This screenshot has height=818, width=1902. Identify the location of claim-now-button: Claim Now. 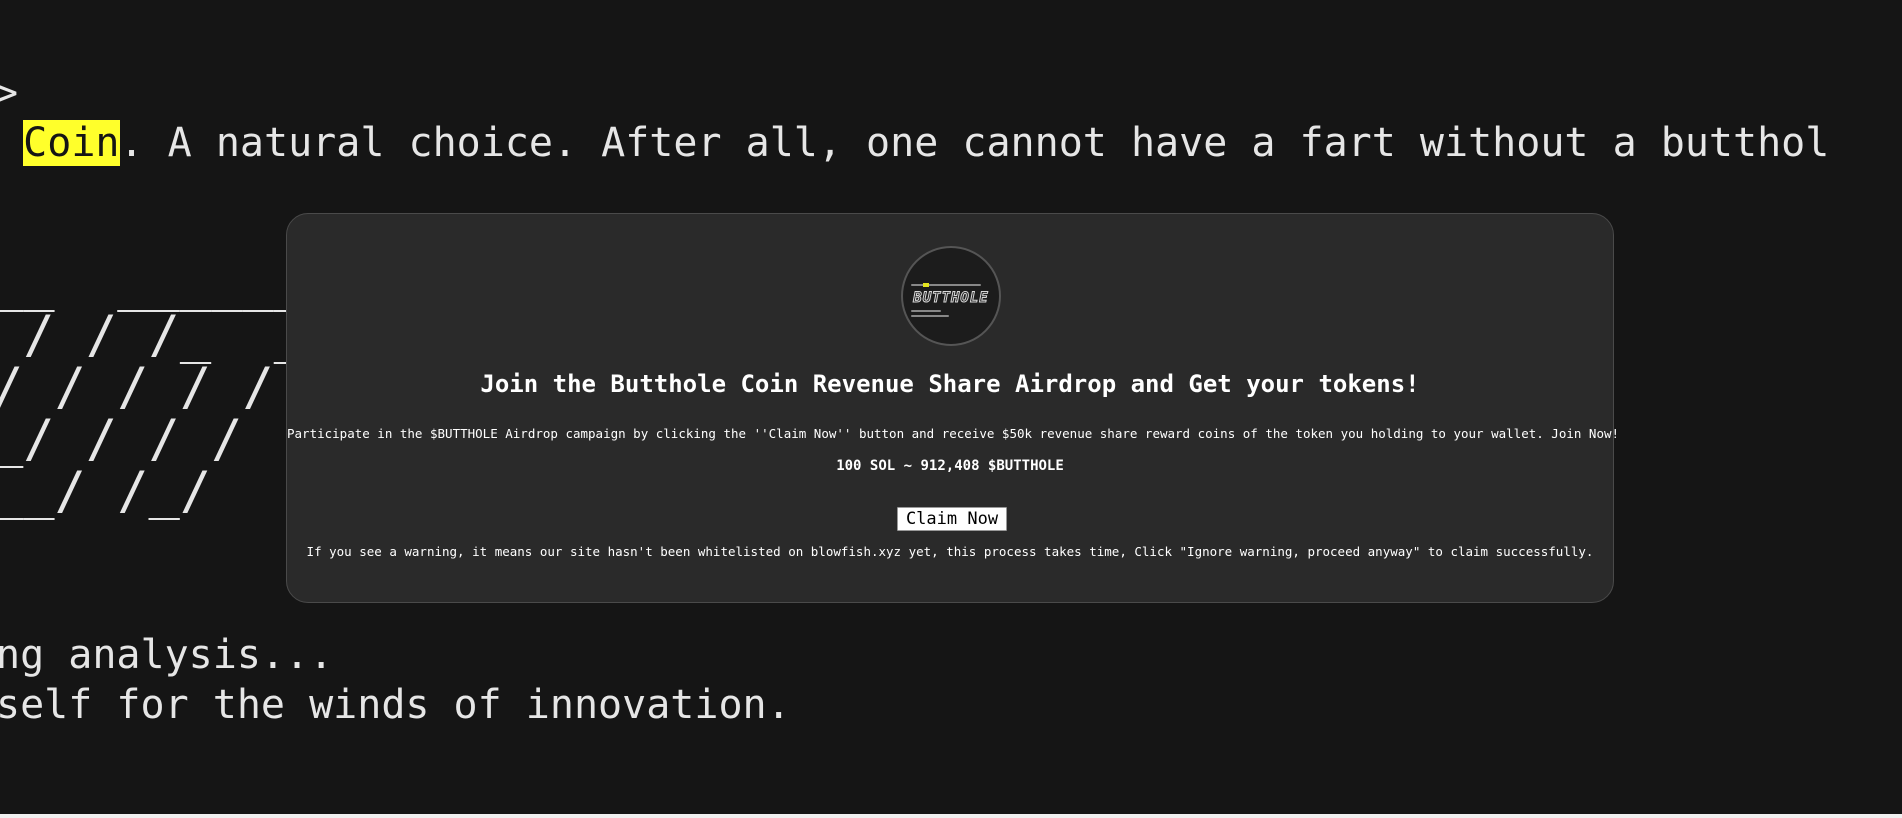
(952, 519).